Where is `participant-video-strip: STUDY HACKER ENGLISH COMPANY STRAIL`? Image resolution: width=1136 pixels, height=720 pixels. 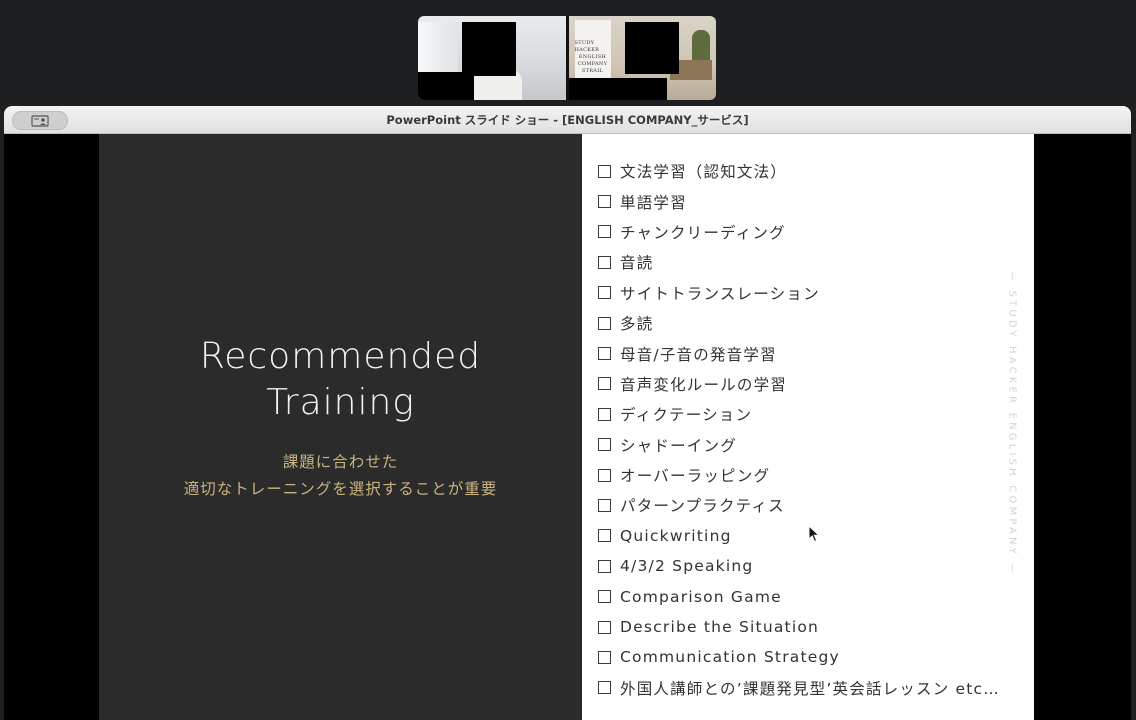
participant-video-strip: STUDY HACKER ENGLISH COMPANY STRAIL is located at coordinates (567, 58).